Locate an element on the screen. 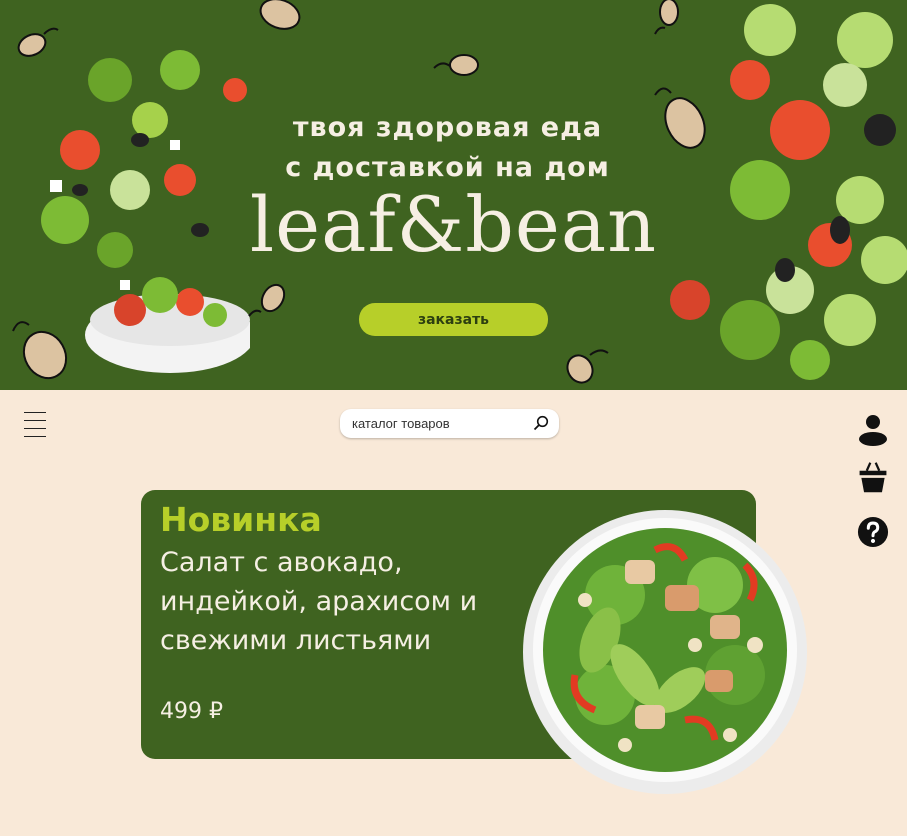 This screenshot has width=907, height=836. promo-badge: Новинка is located at coordinates (241, 519).